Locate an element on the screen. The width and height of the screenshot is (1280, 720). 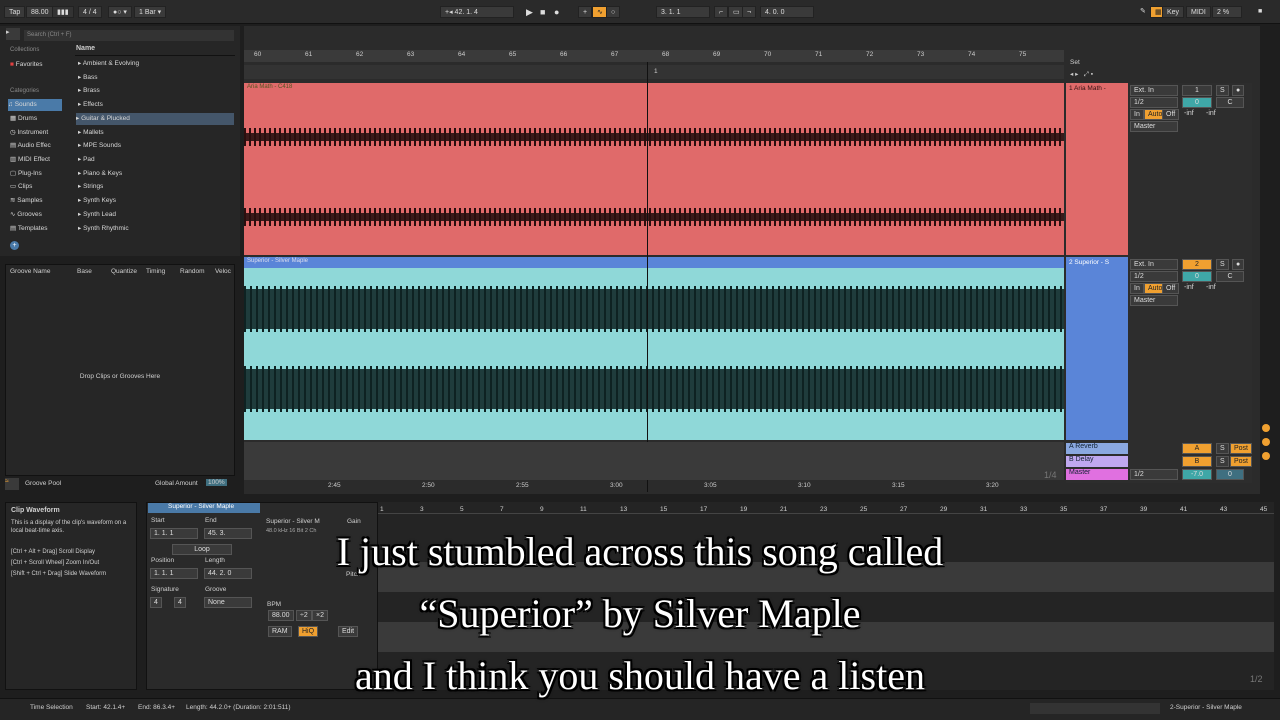
track2-pan: C is located at coordinates (1230, 276).